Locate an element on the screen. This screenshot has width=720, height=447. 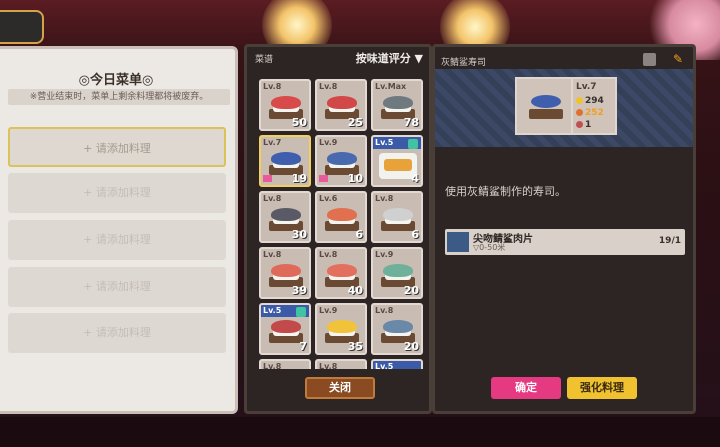
recipe-count: 7 is located at coordinates (303, 346).